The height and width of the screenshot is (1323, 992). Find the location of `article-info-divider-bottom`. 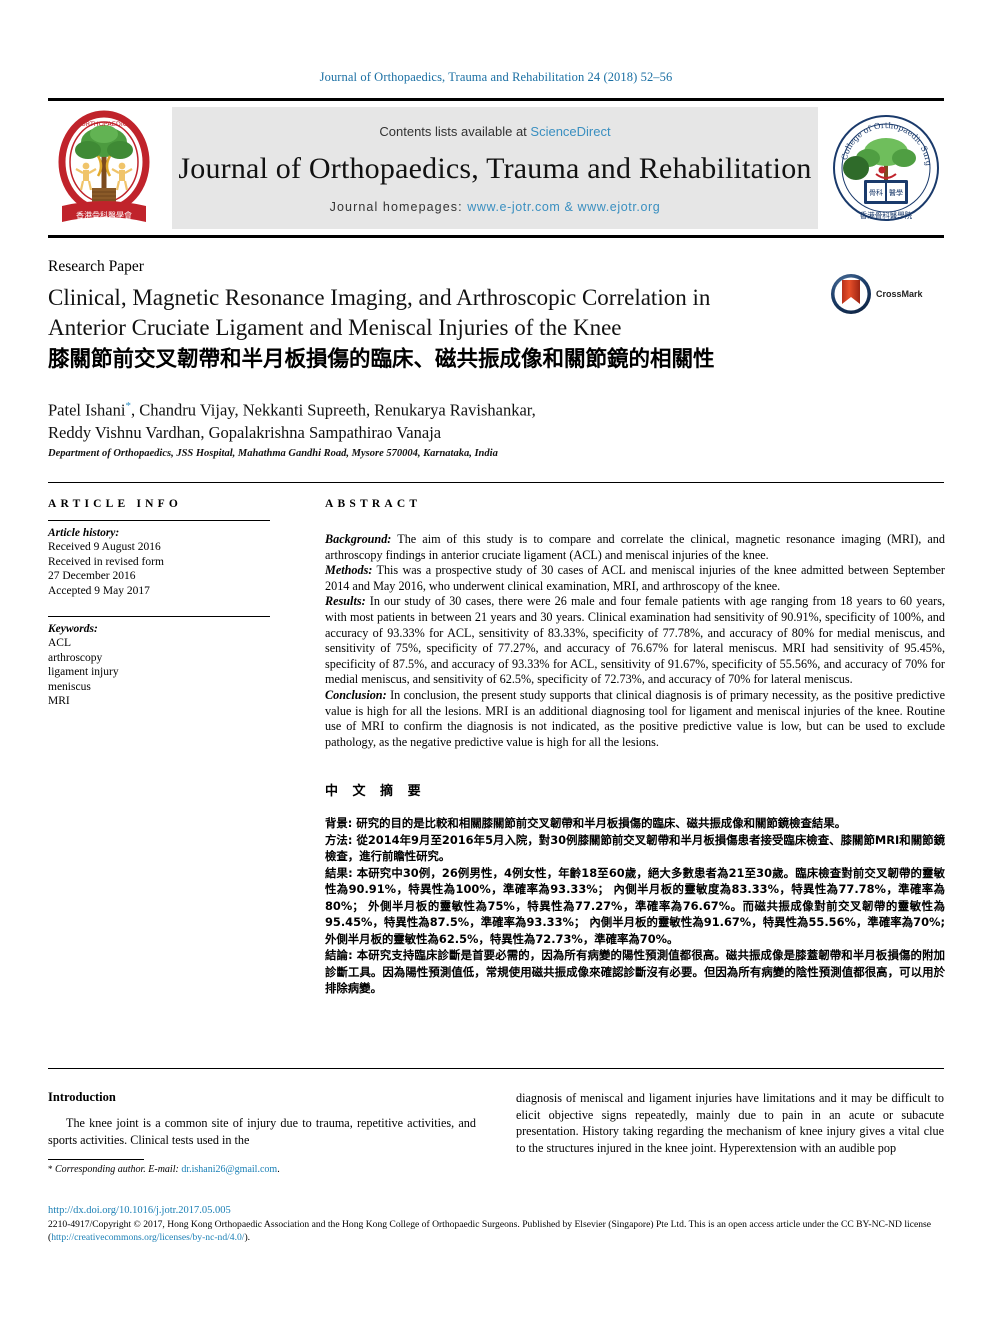

article-info-divider-bottom is located at coordinates (159, 616).